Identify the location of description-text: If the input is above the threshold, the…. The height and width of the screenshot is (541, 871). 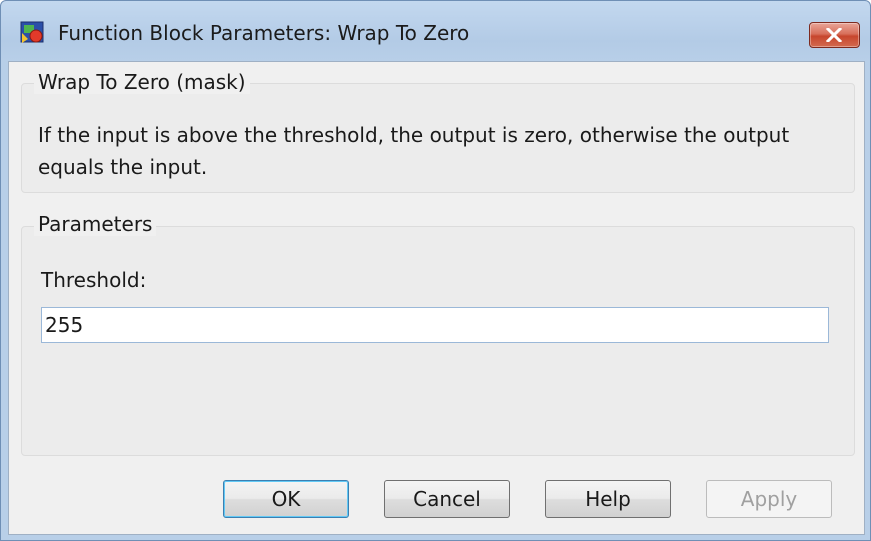
(414, 151).